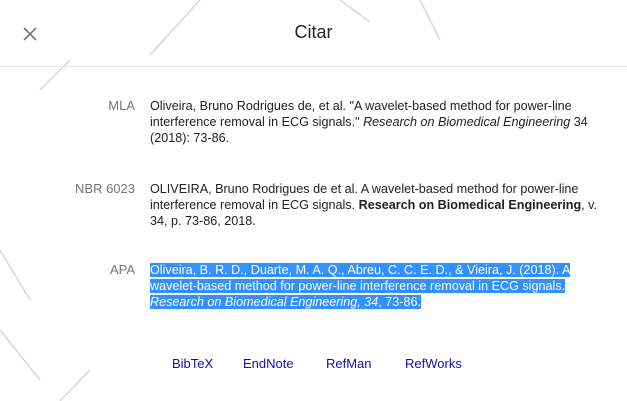 The height and width of the screenshot is (401, 627). Describe the element at coordinates (122, 269) in the screenshot. I see `citation-style-label: APA` at that location.